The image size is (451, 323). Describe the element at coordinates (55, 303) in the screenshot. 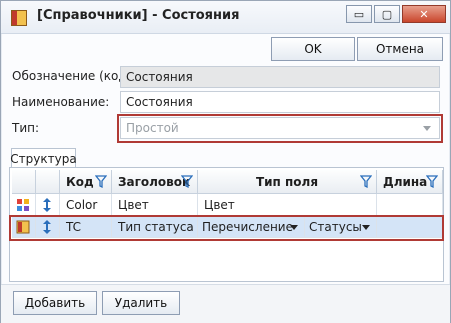

I see `add-button: Добавить` at that location.